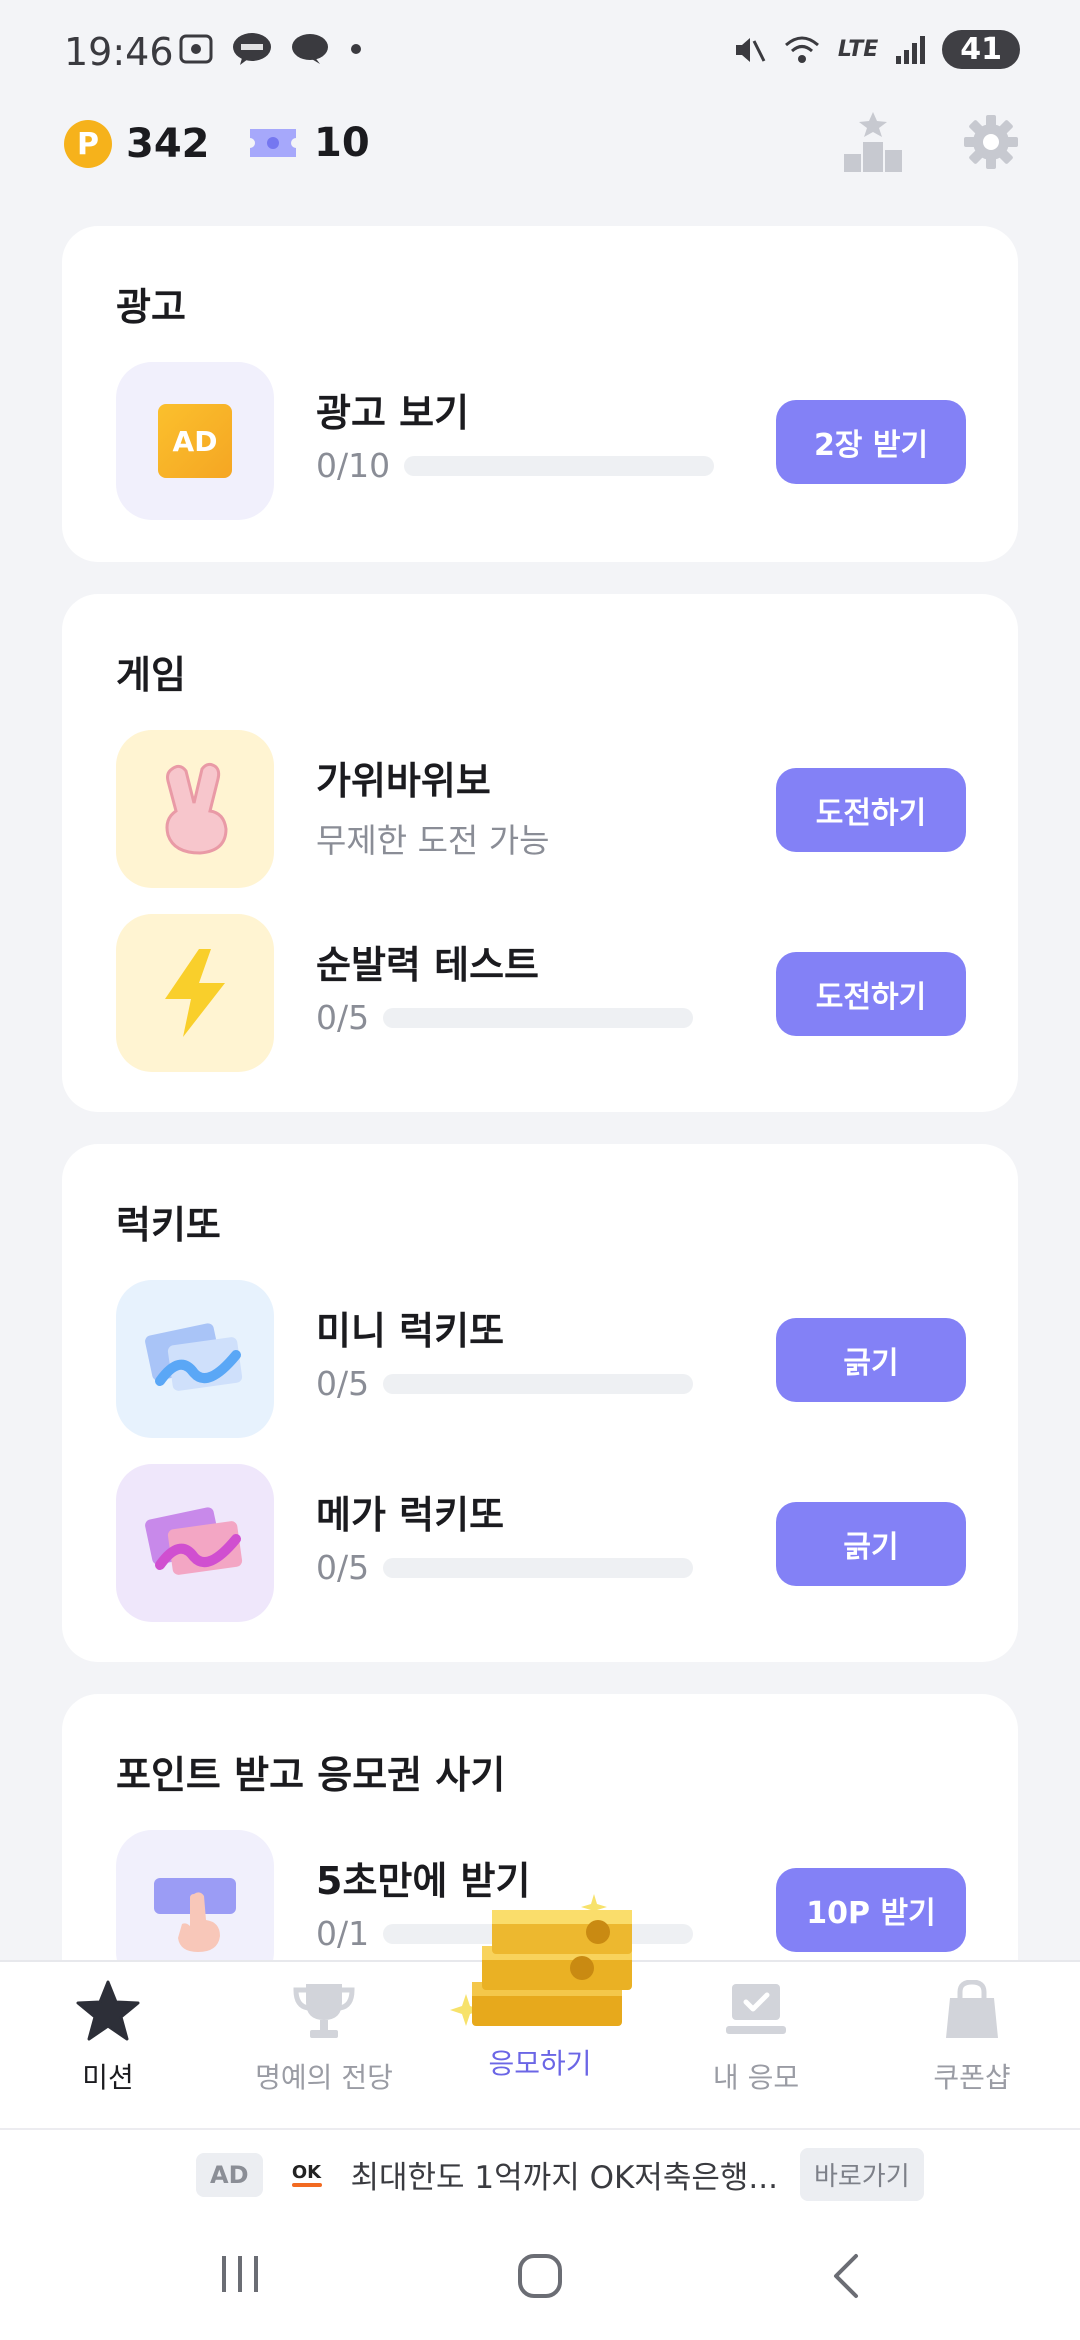 Image resolution: width=1080 pixels, height=2340 pixels. What do you see at coordinates (343, 1933) in the screenshot?
I see `progress-text: 0/1` at bounding box center [343, 1933].